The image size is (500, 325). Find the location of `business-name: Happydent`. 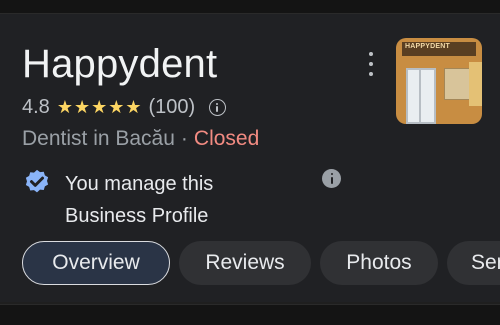

business-name: Happydent is located at coordinates (120, 64).